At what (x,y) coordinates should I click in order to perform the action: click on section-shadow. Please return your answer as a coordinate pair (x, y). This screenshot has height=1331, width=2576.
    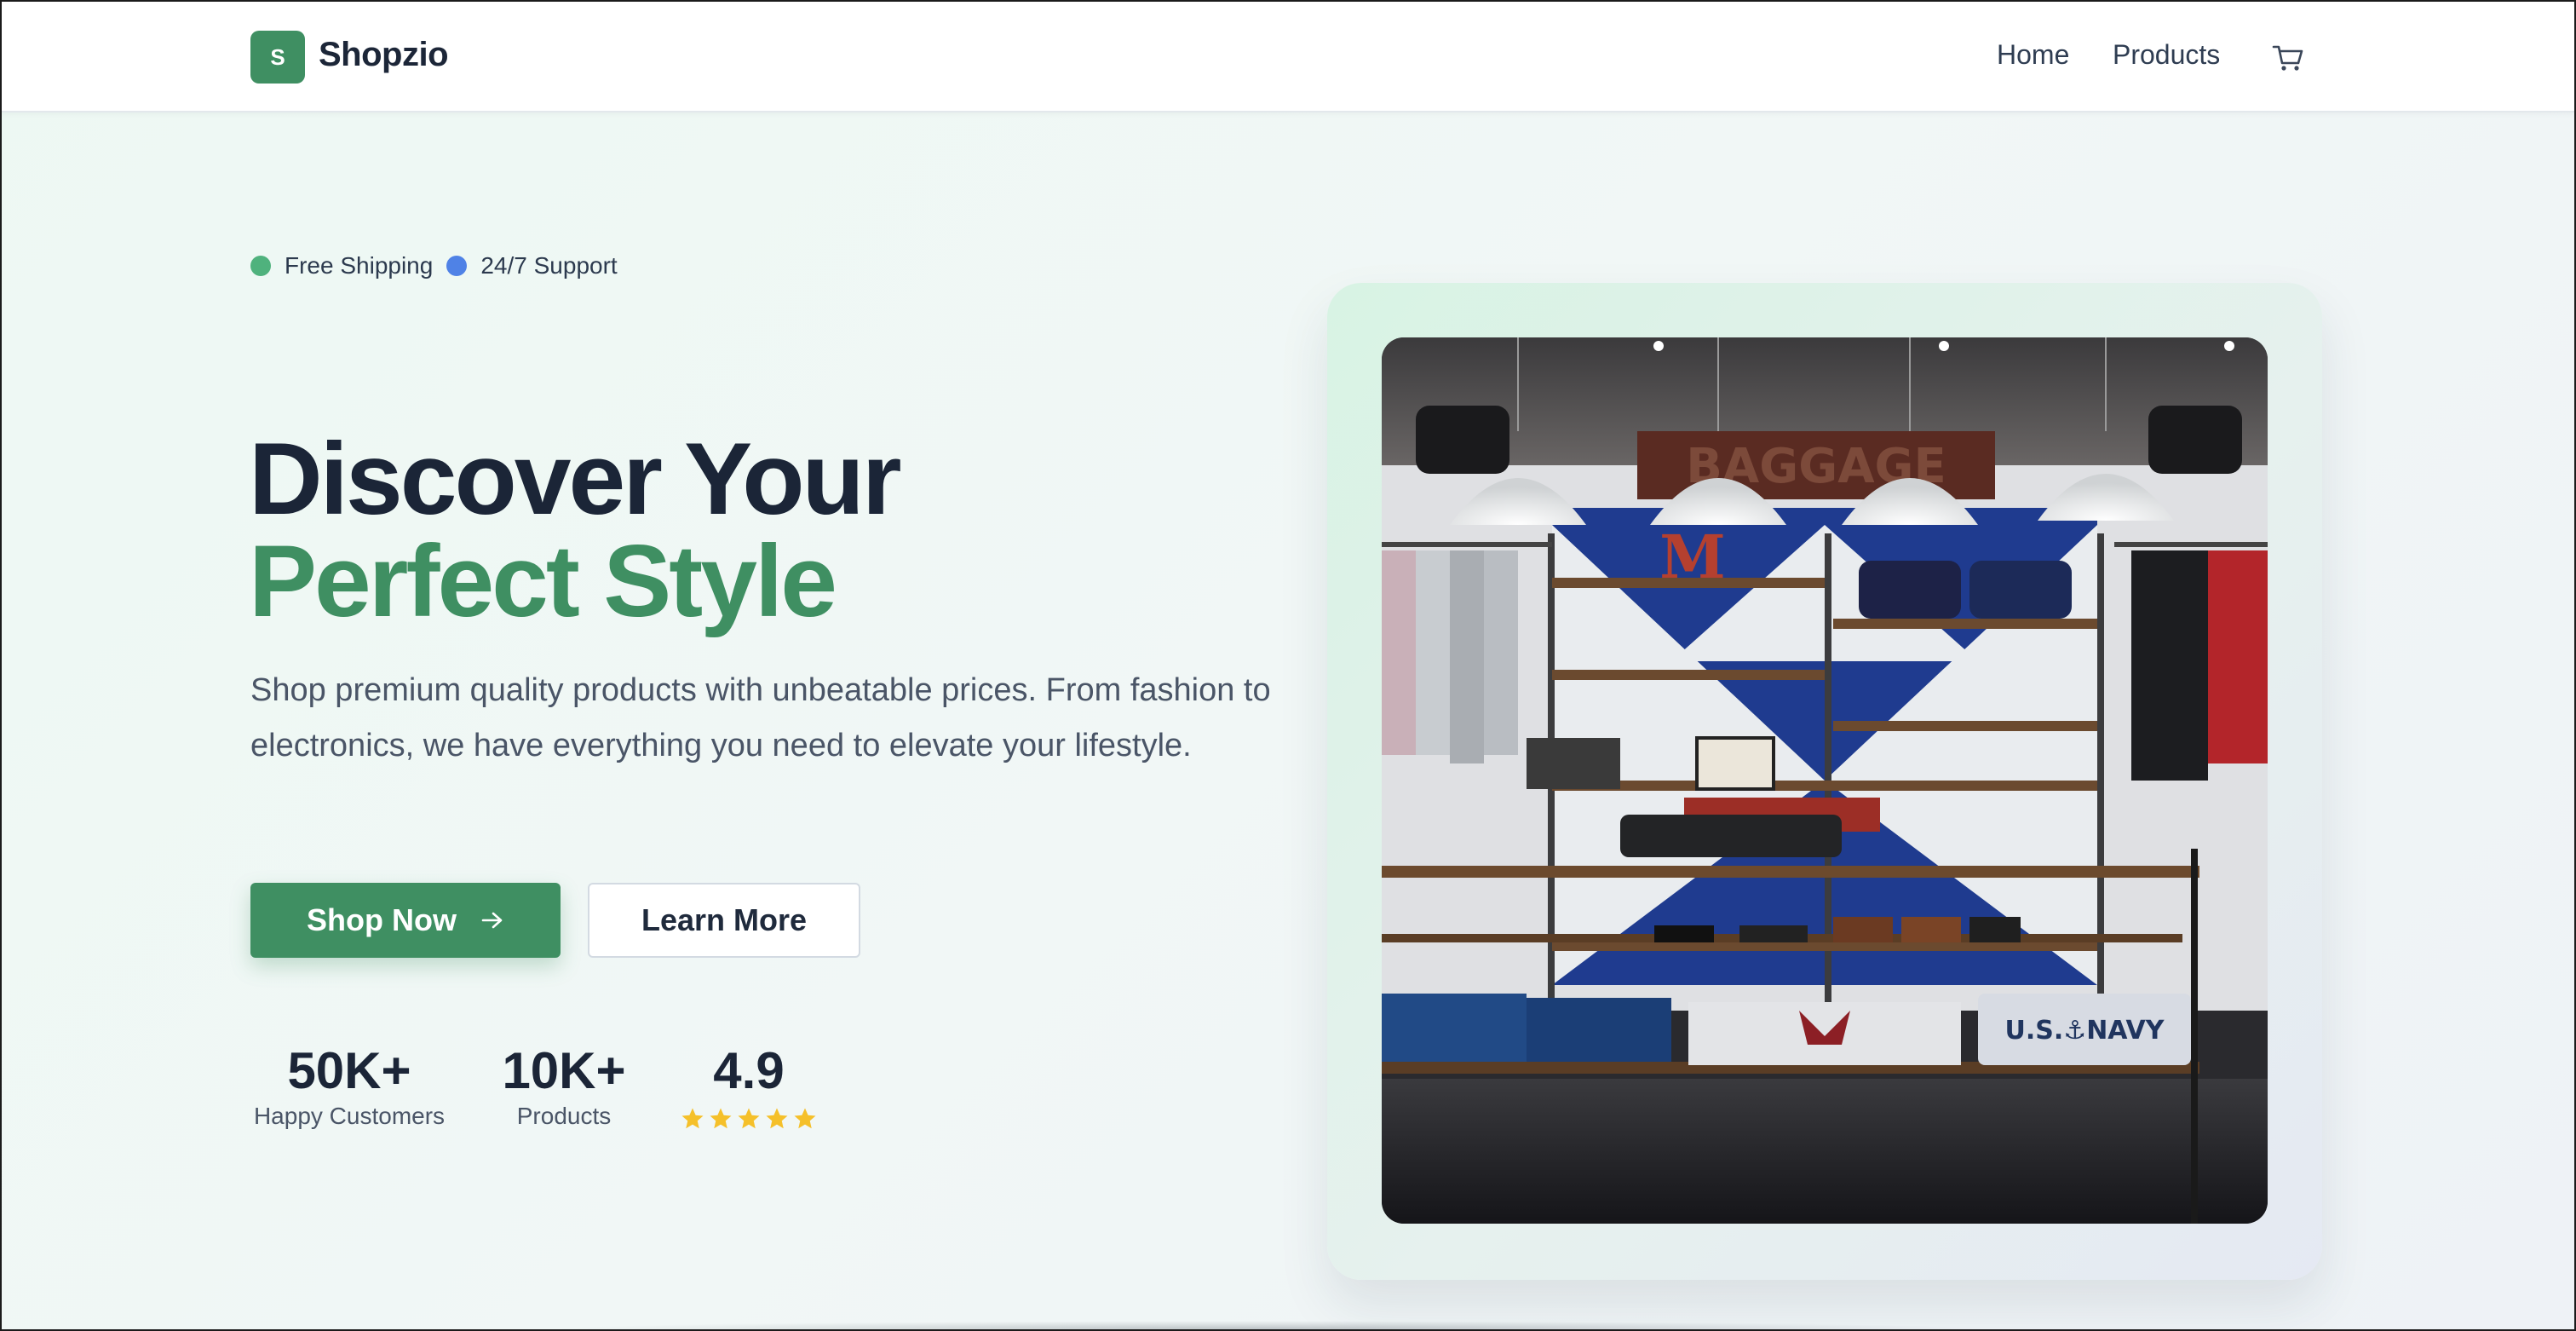
    Looking at the image, I should click on (1271, 1325).